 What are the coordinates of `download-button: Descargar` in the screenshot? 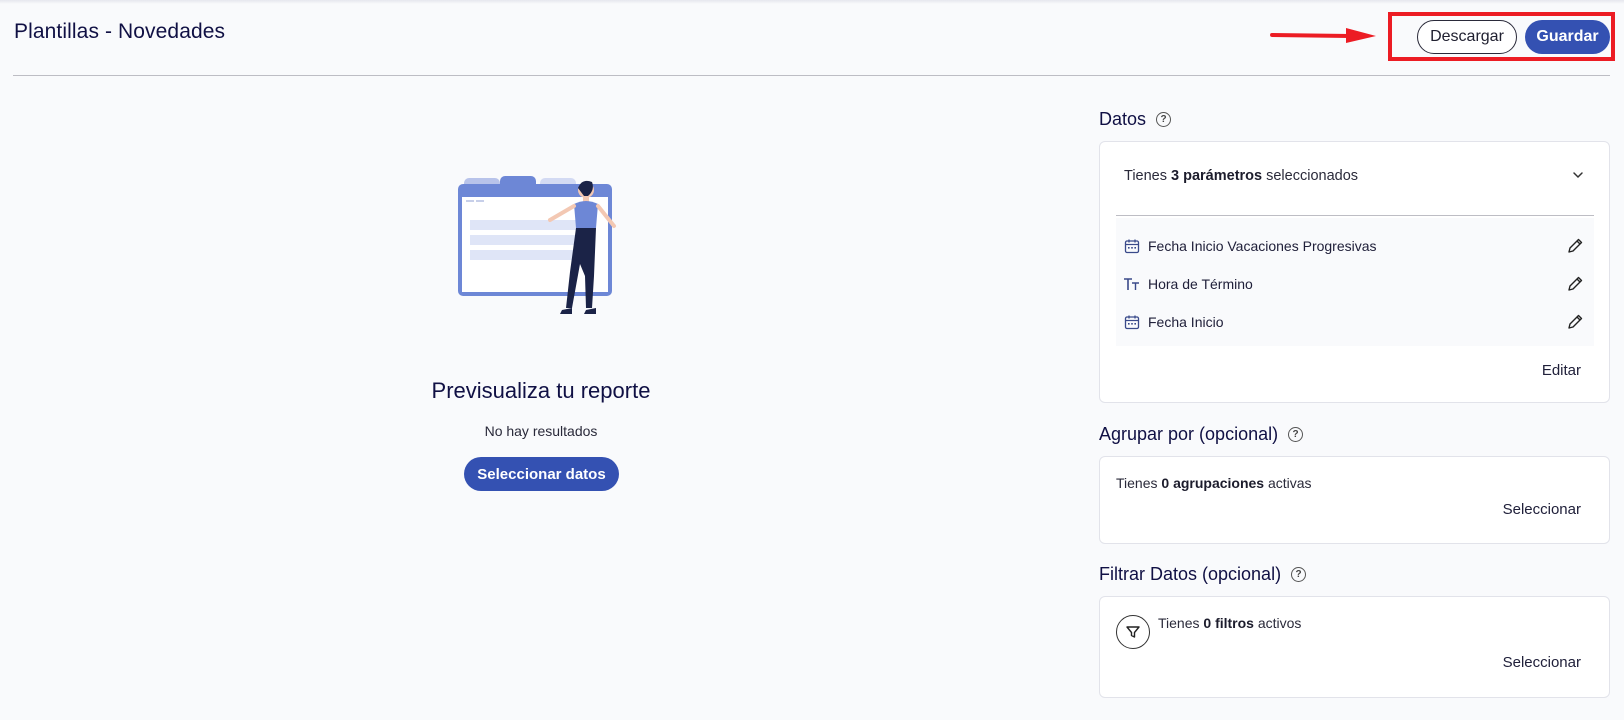 It's located at (1467, 37).